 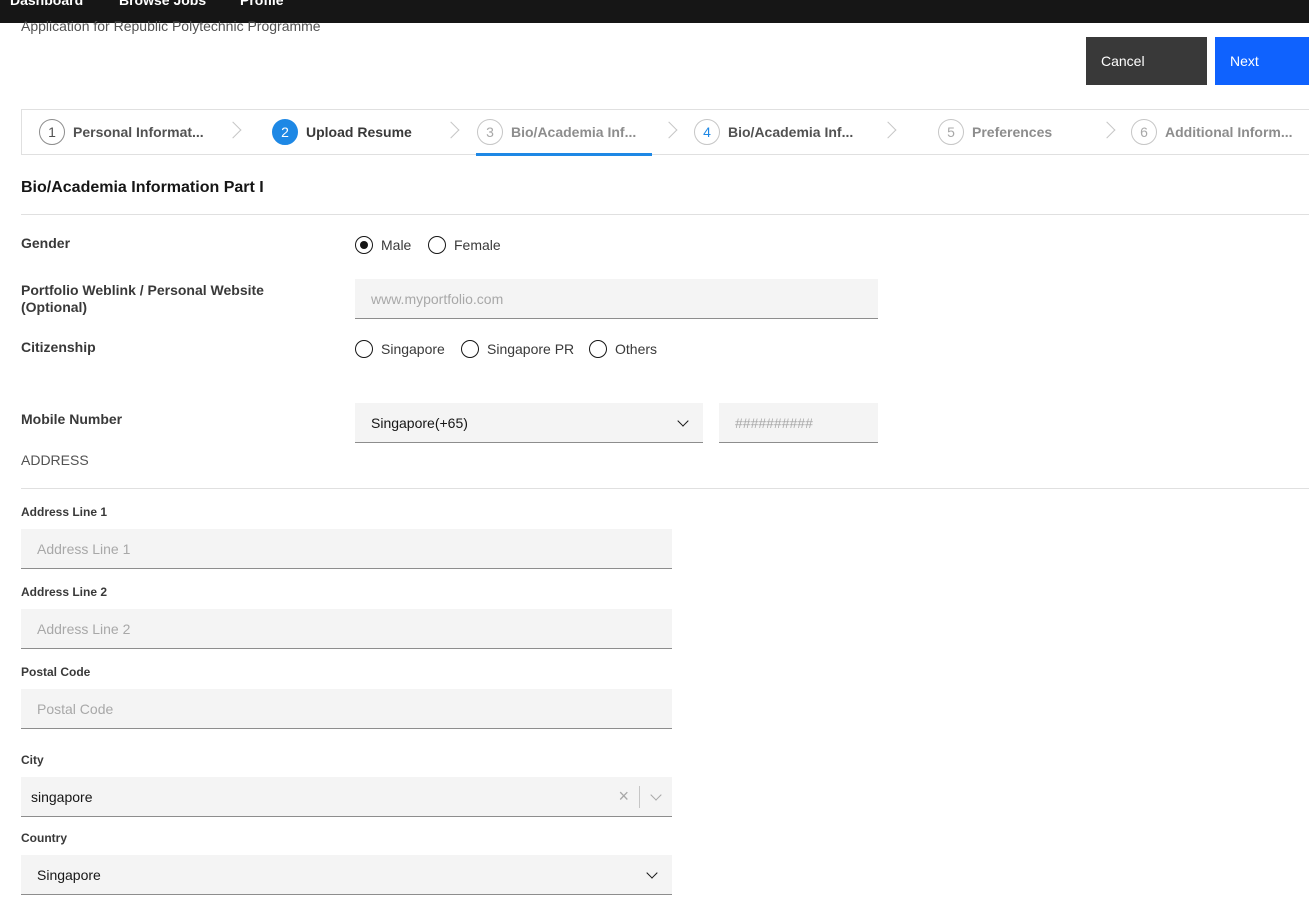 I want to click on step-upload-resume: 2 Upload Resume, so click(x=342, y=132).